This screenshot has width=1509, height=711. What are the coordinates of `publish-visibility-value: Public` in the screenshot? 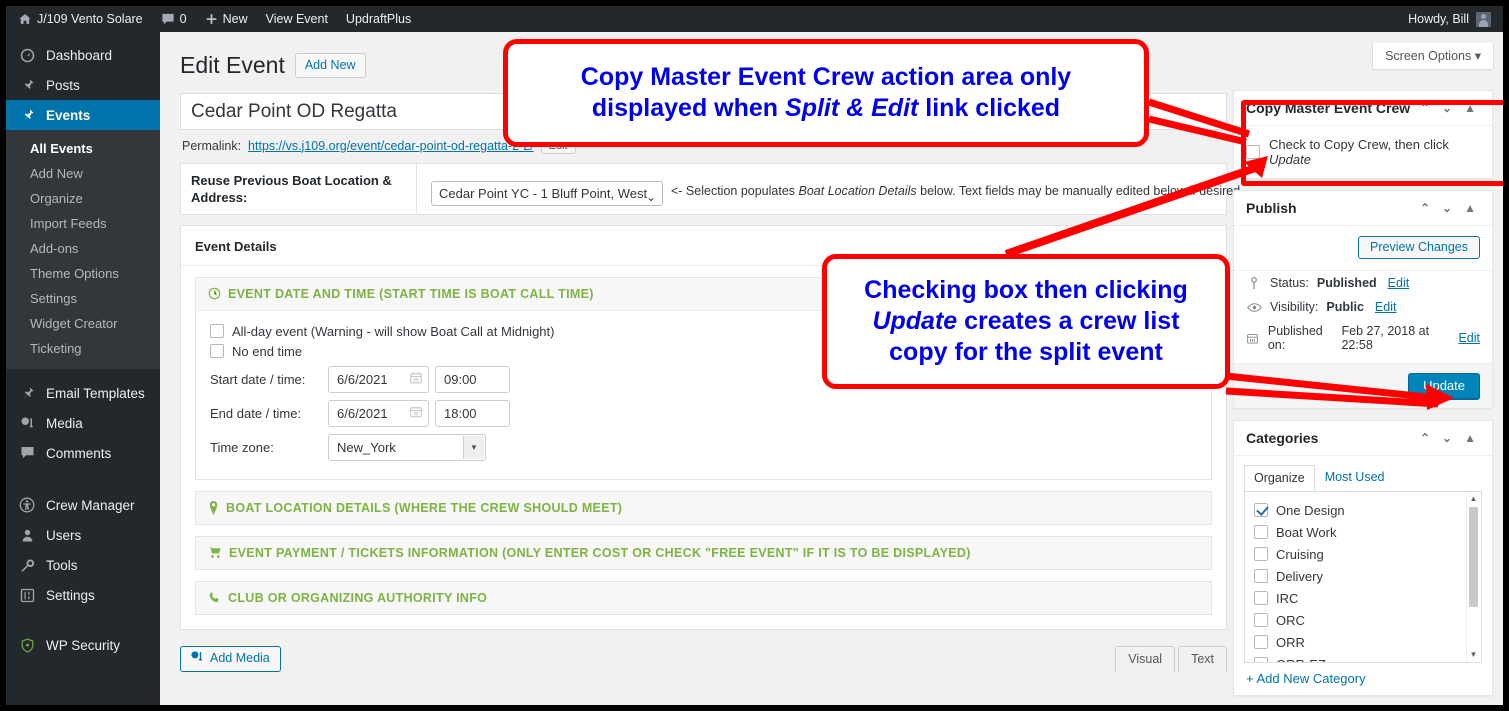 It's located at (1345, 307).